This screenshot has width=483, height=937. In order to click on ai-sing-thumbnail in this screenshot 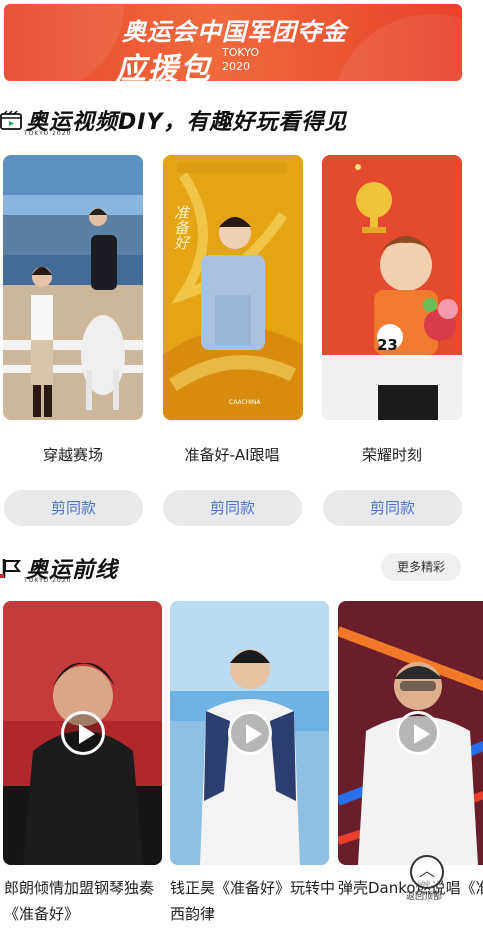, I will do `click(233, 287)`.